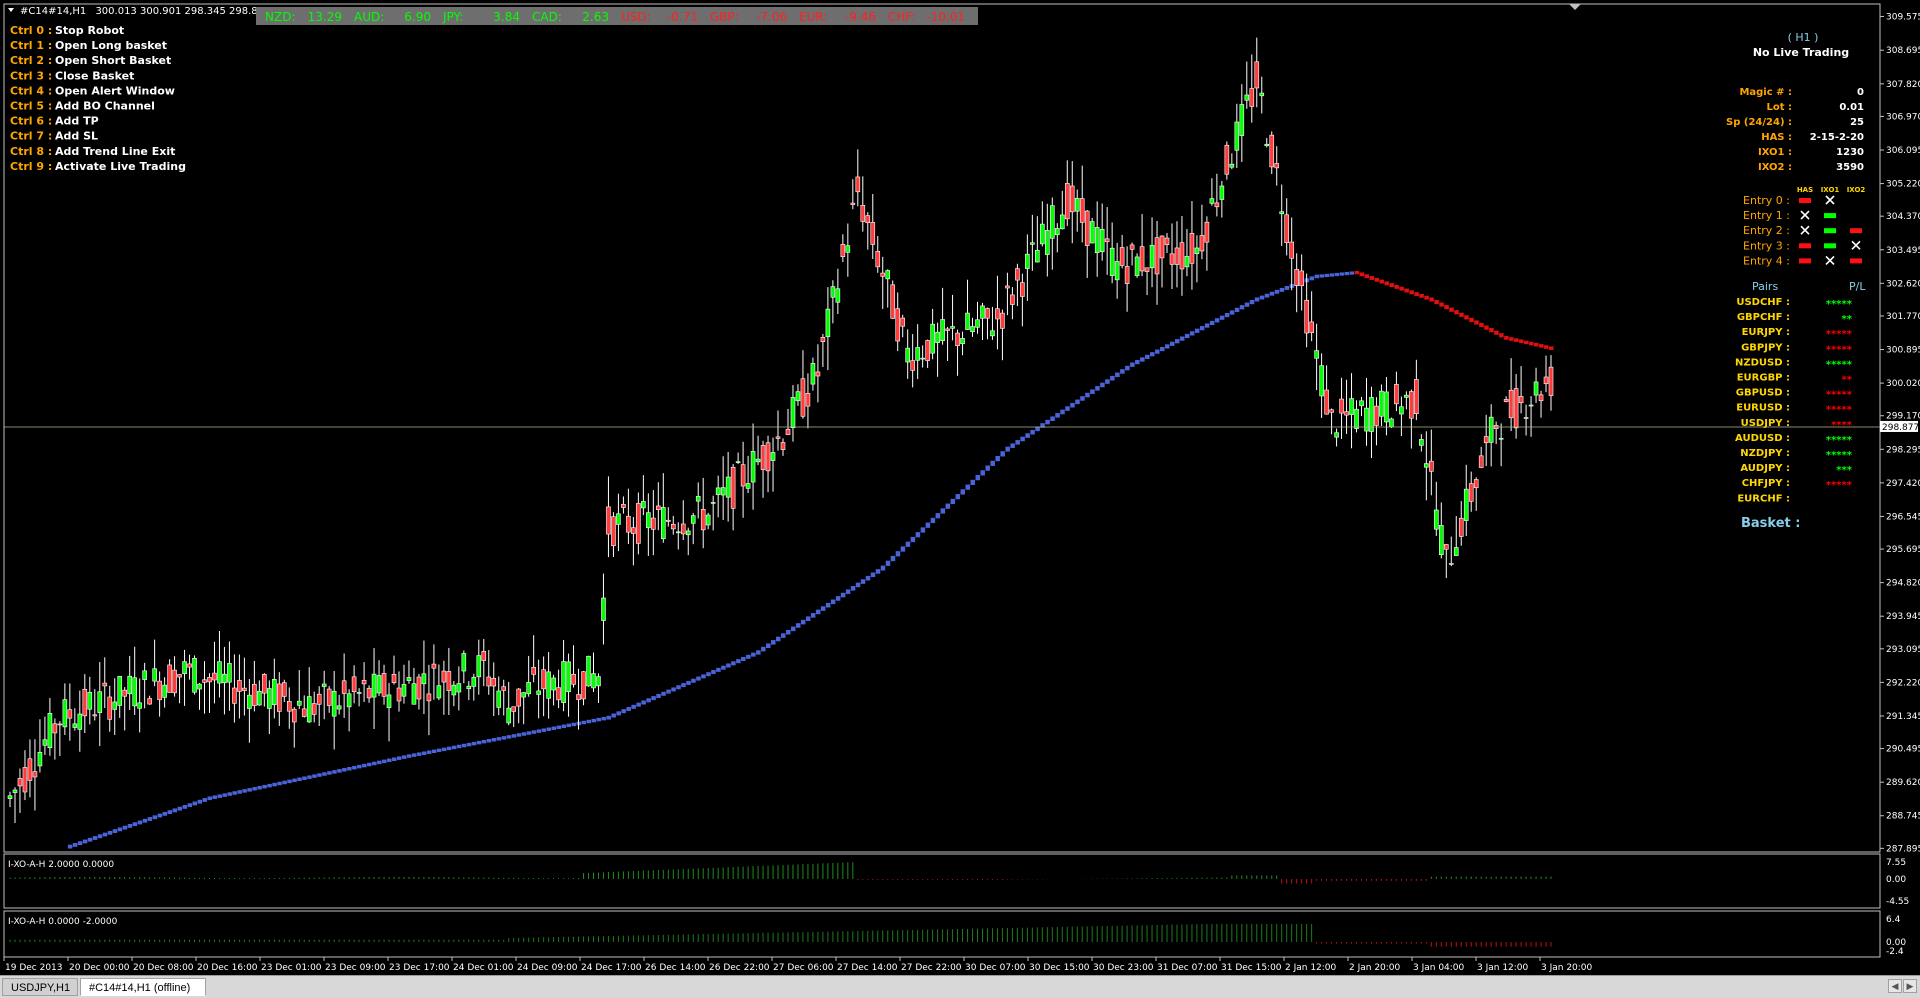  Describe the element at coordinates (1503, 968) in the screenshot. I see `time-tick-label: 3 Jan 12:00` at that location.